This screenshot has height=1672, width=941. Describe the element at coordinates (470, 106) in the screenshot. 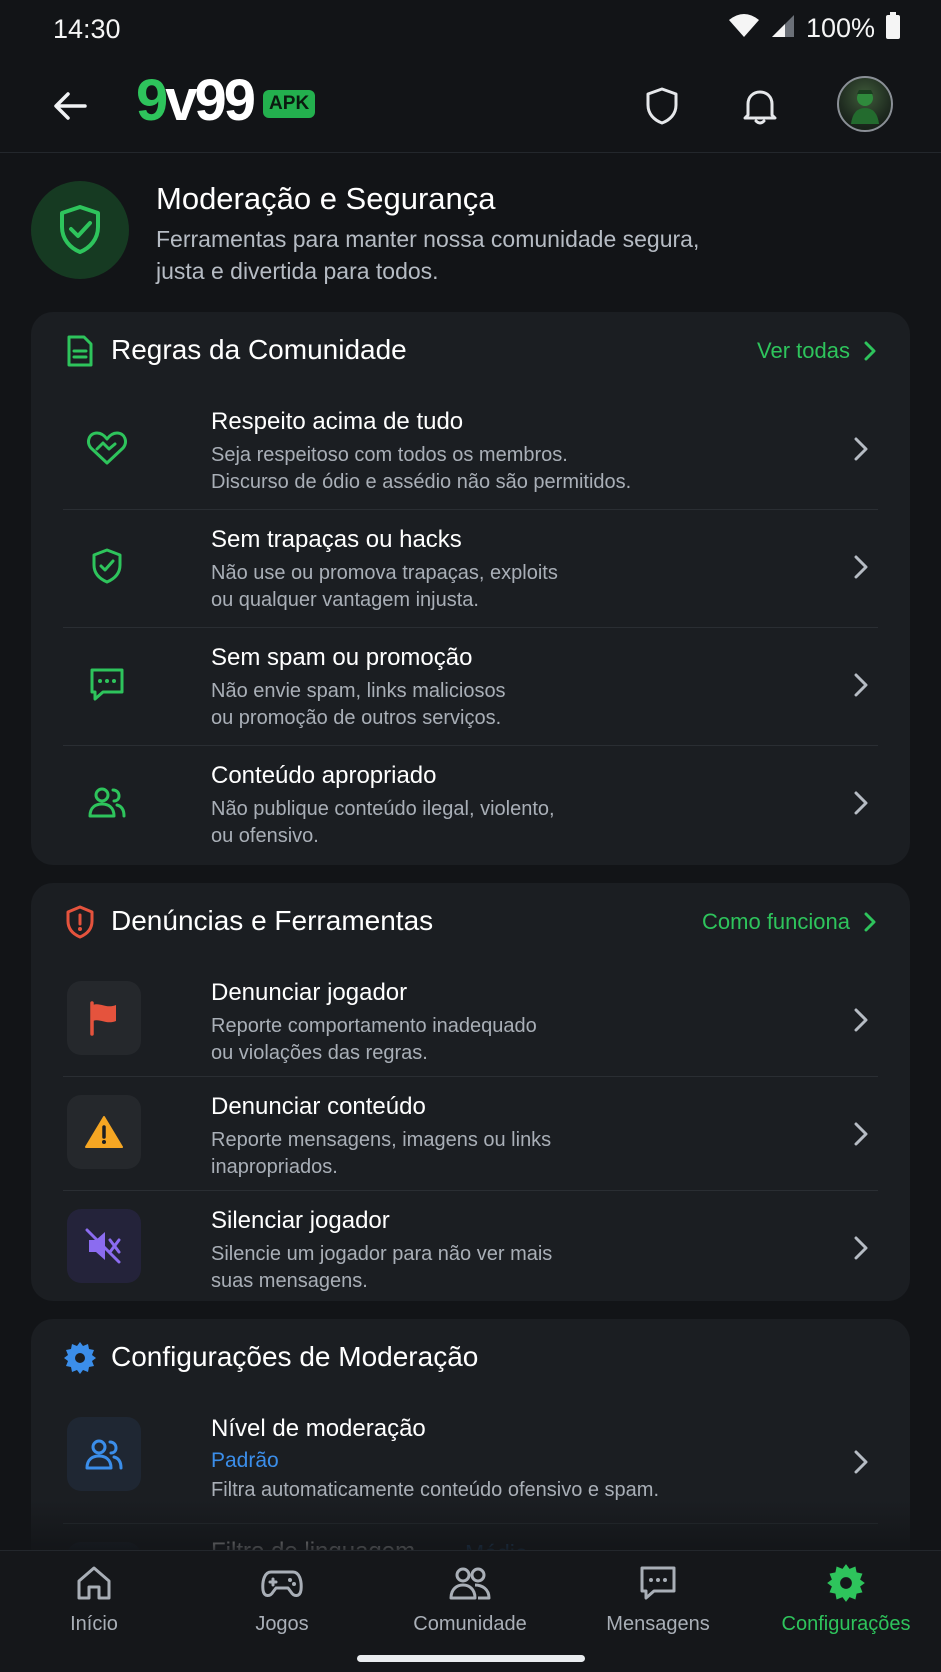

I see `app-header: 9v99 APK` at that location.